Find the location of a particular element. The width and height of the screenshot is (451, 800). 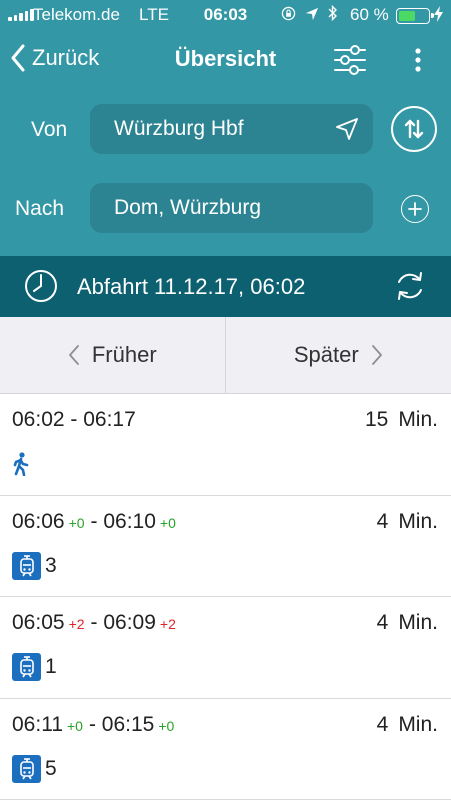

arrival-delay: +2 is located at coordinates (167, 624).